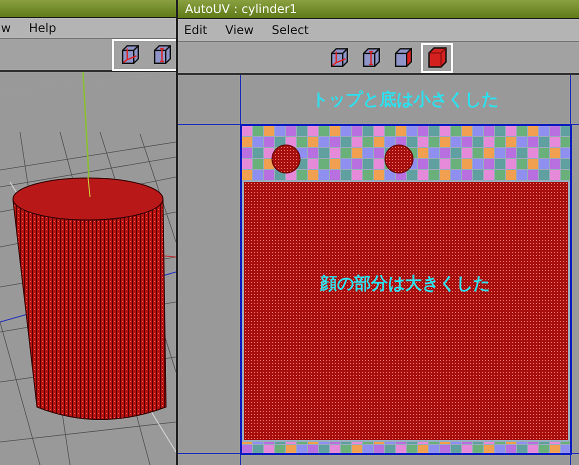  What do you see at coordinates (293, 30) in the screenshot?
I see `menu-item: Select` at bounding box center [293, 30].